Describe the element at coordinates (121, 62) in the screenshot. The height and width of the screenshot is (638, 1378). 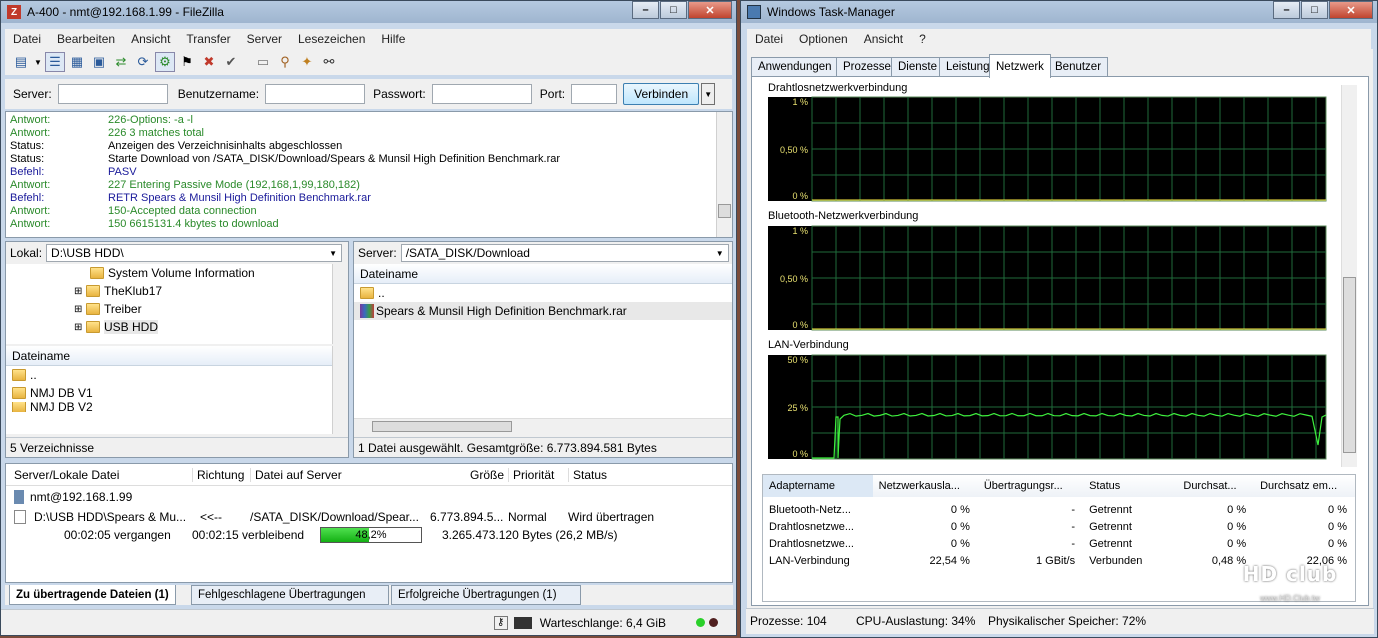
I see `queue-toggle-icon: ⇄` at that location.